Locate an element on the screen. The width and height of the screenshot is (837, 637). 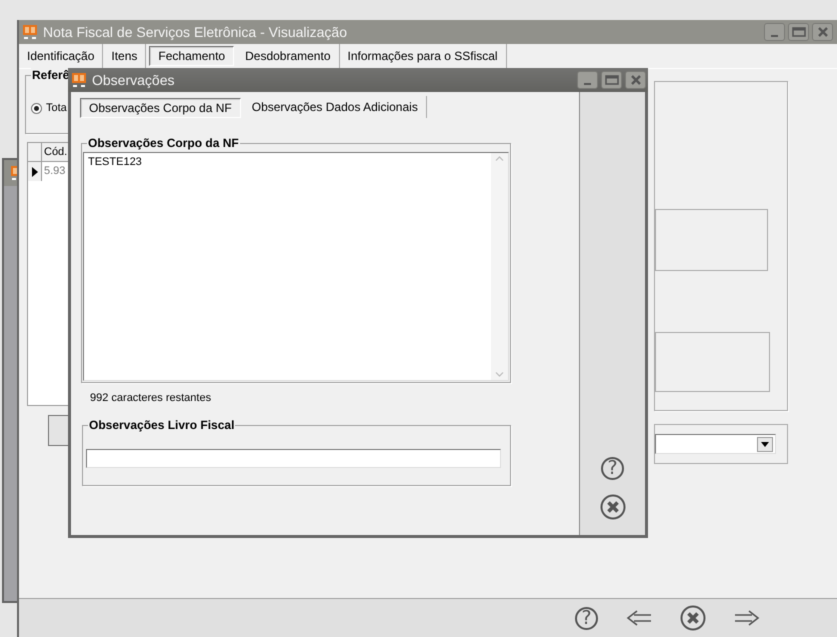
tab: Observações Corpo da NF is located at coordinates (160, 108).